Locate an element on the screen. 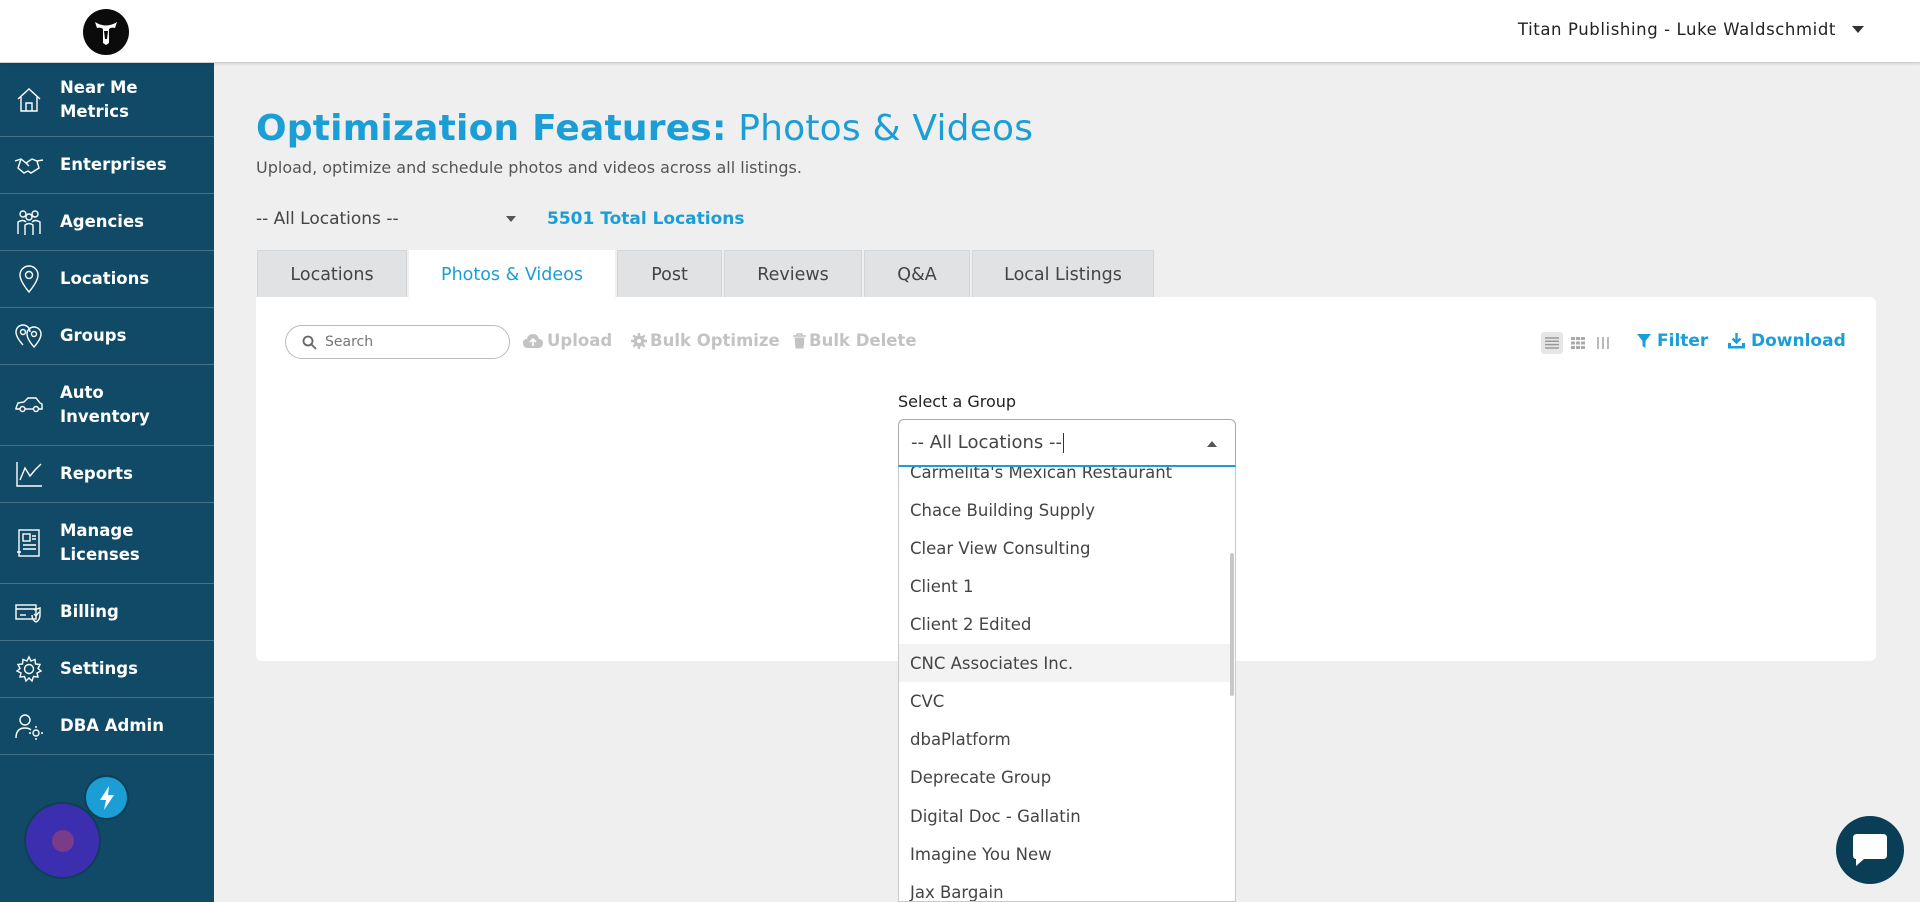 This screenshot has width=1920, height=902. sidebar-item-near-me-metrics: Near Me Metrics is located at coordinates (107, 100).